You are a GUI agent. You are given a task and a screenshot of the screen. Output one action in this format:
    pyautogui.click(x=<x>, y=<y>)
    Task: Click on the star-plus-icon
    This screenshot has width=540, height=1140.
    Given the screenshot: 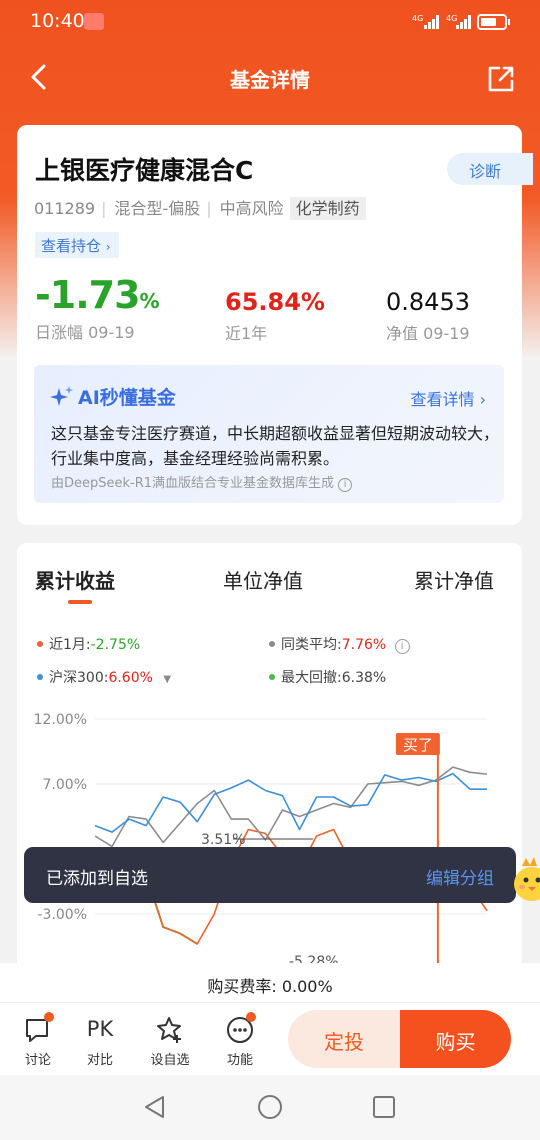 What is the action you would take?
    pyautogui.click(x=169, y=1030)
    